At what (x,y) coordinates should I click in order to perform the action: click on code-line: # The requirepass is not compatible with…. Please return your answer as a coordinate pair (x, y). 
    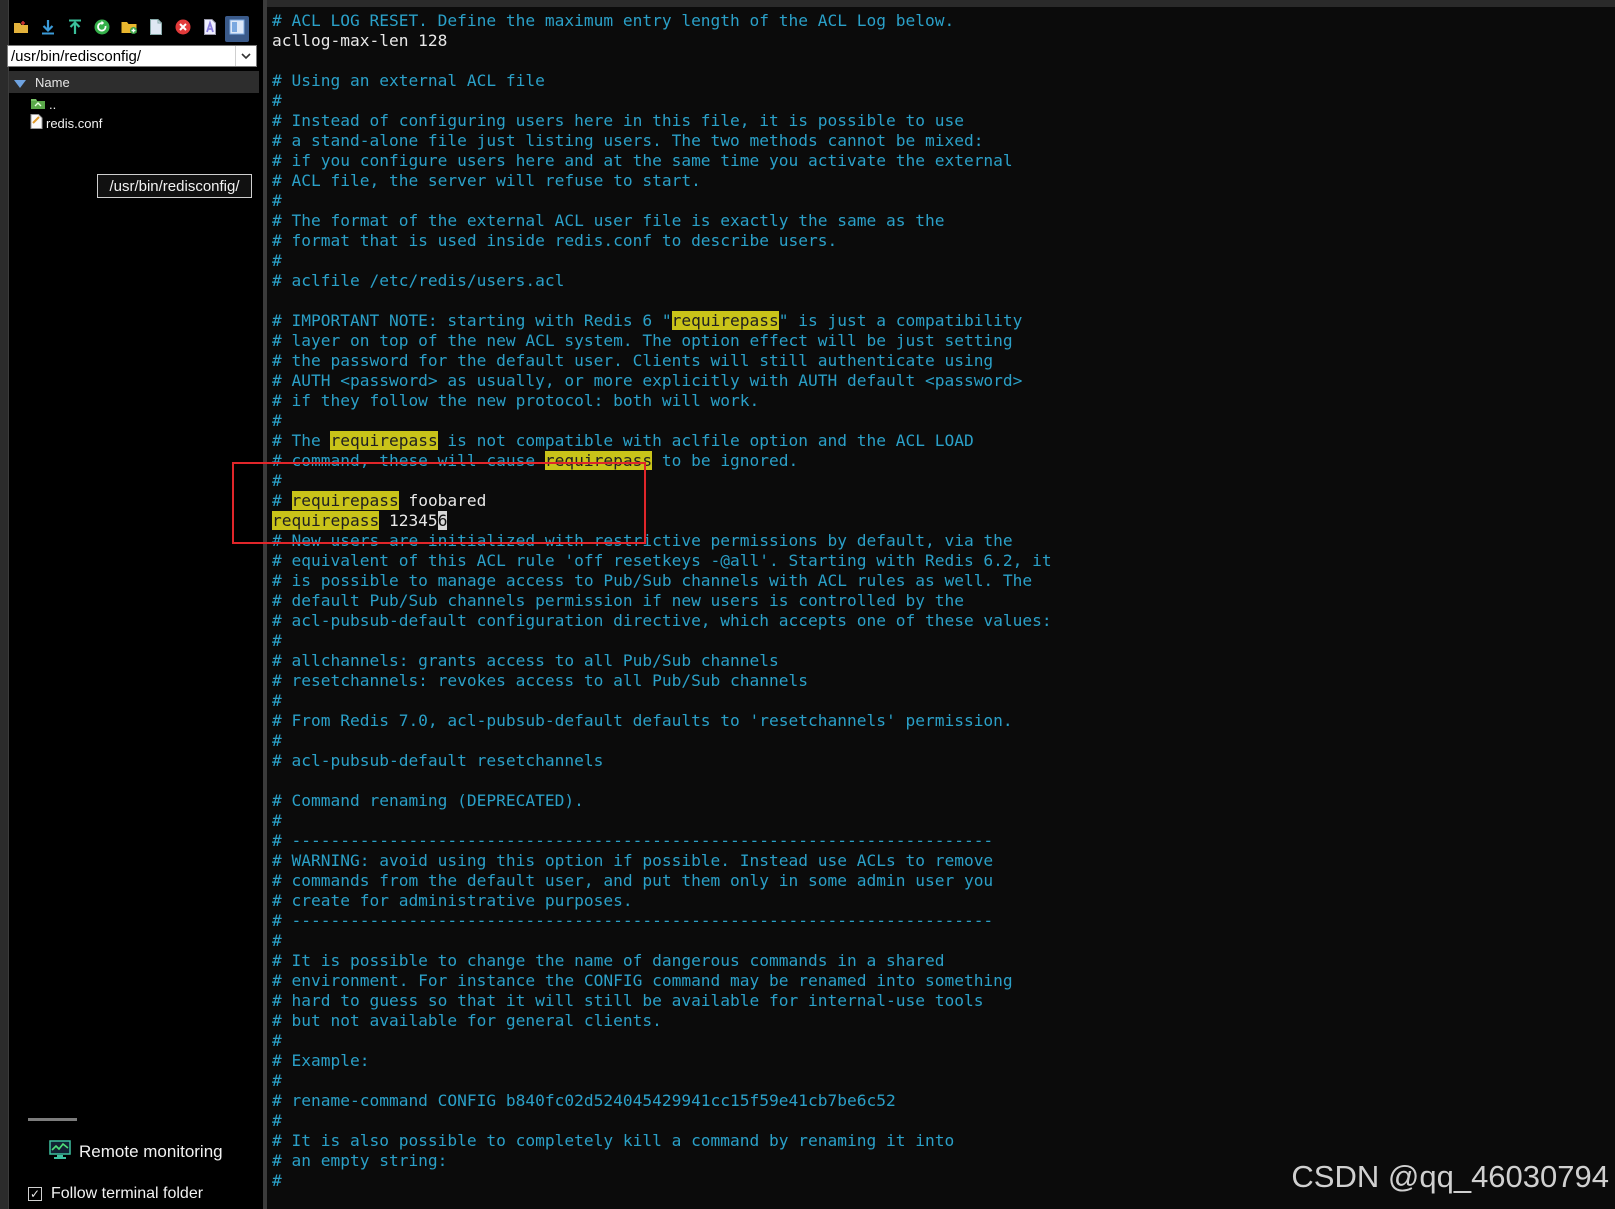
    Looking at the image, I should click on (662, 441).